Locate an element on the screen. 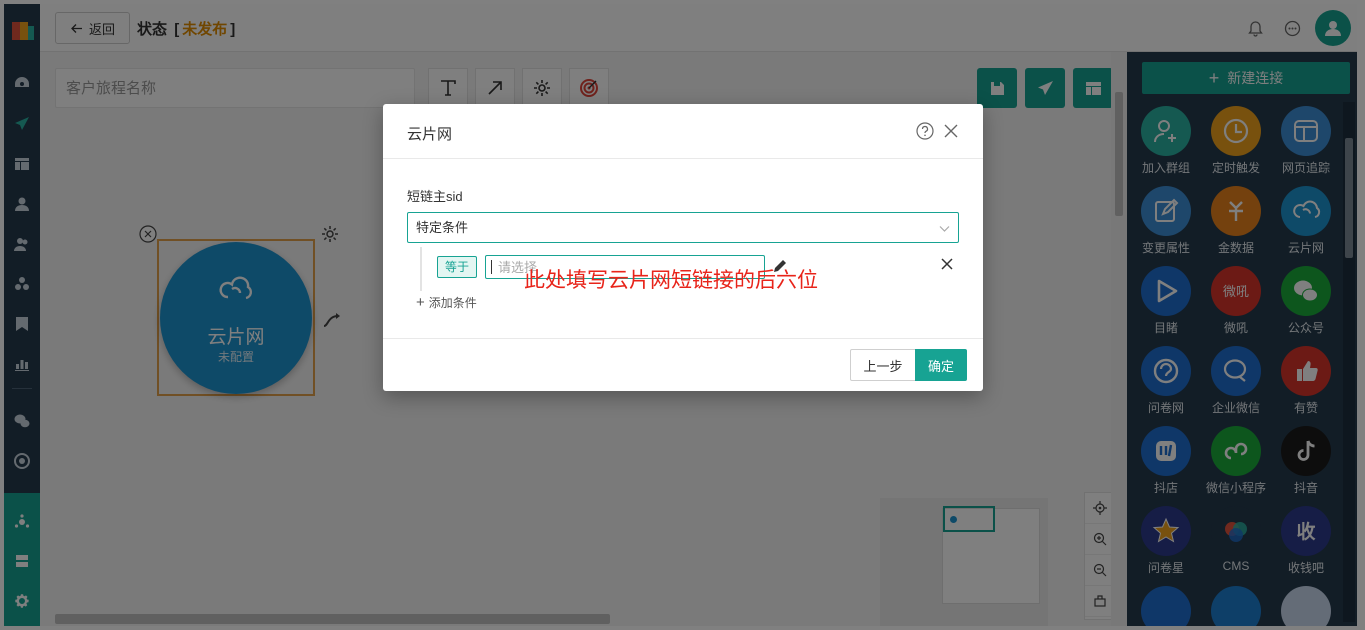  dialog-footer-divider is located at coordinates (683, 338).